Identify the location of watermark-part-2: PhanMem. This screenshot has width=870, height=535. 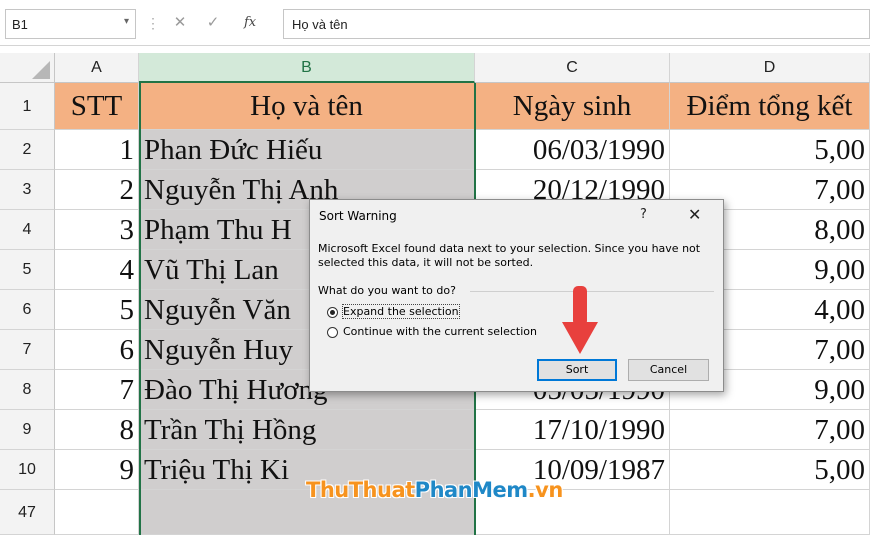
(471, 490).